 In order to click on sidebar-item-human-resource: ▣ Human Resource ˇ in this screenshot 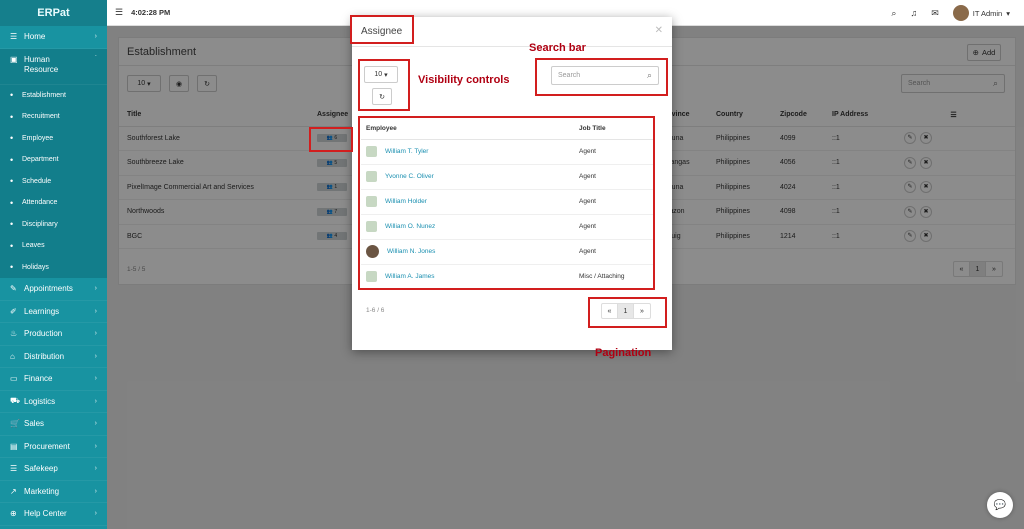, I will do `click(53, 66)`.